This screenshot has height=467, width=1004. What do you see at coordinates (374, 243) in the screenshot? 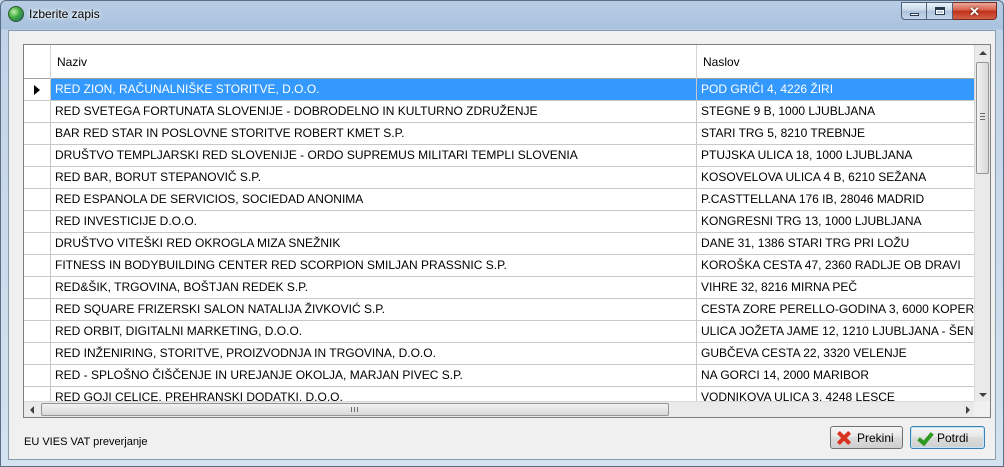
I see `cell-naziv: DRUŠTVO VITEŠKI RED OKROGLA MIZA SNEŽNIK` at bounding box center [374, 243].